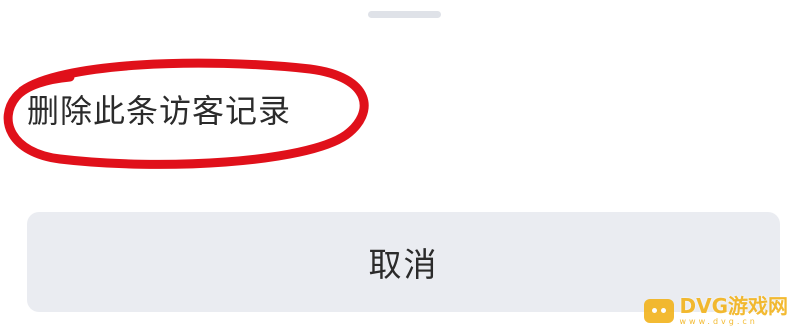 Image resolution: width=800 pixels, height=332 pixels. Describe the element at coordinates (658, 311) in the screenshot. I see `gamepad-logo-icon` at that location.